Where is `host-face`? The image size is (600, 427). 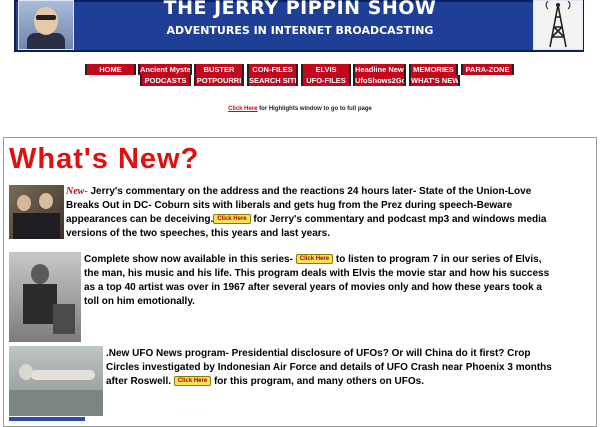 host-face is located at coordinates (46, 21).